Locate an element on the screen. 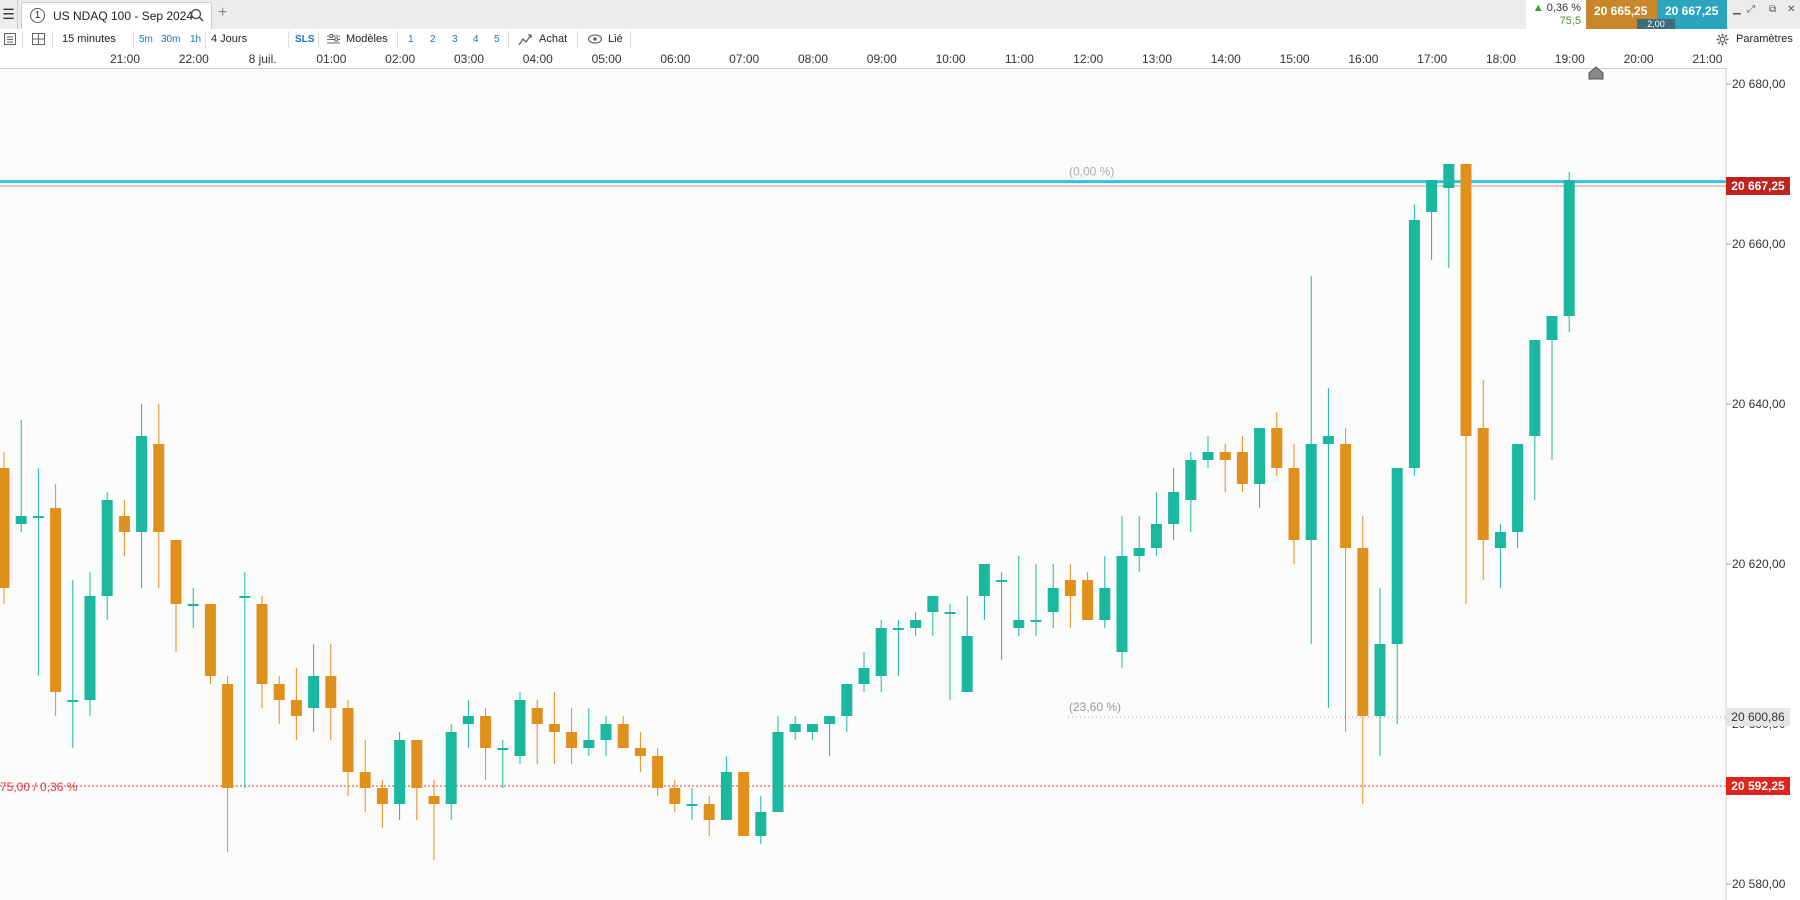 The height and width of the screenshot is (900, 1800). fib-label-23-6: (23,60 %) is located at coordinates (1095, 707).